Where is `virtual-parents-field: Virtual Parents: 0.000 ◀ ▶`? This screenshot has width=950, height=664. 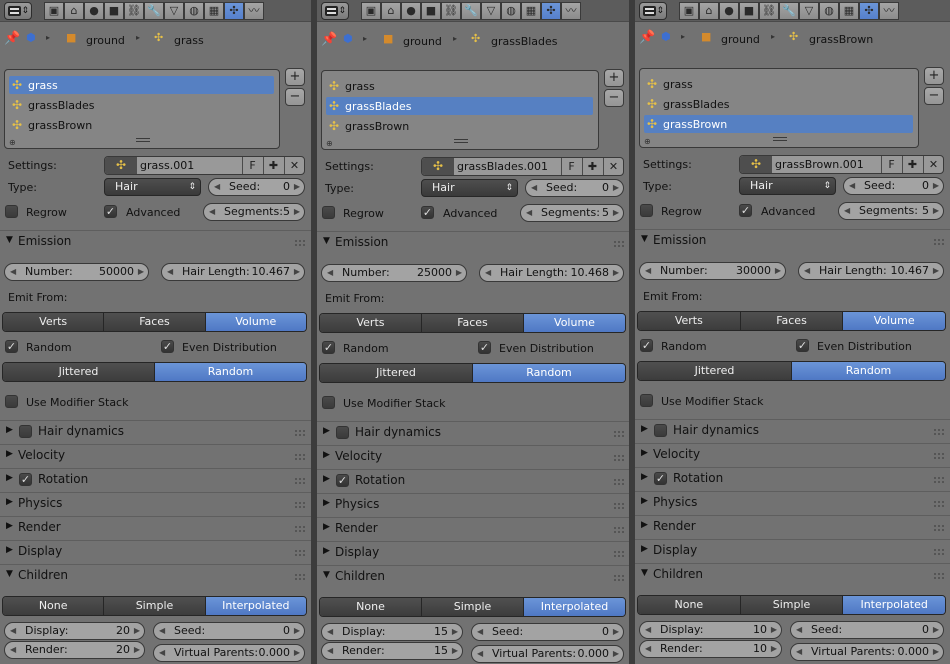
virtual-parents-field: Virtual Parents: 0.000 ◀ ▶ is located at coordinates (547, 654).